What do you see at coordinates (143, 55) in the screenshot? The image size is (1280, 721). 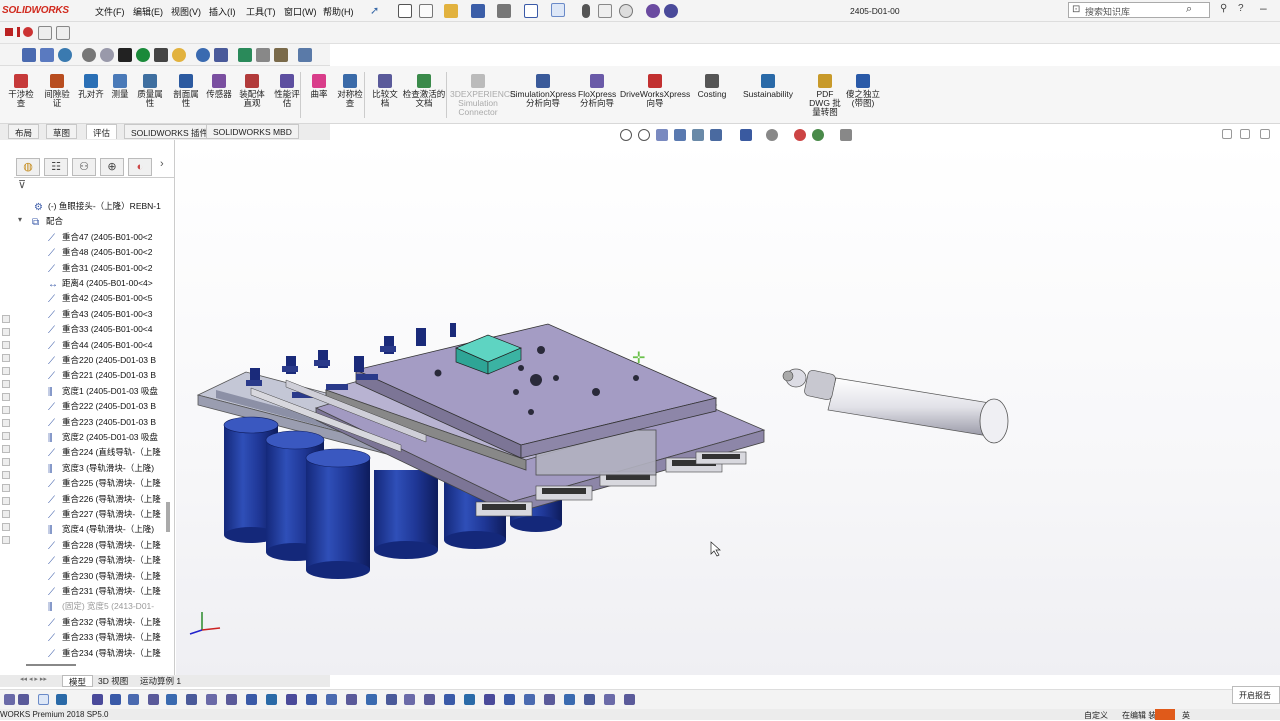 I see `green-marker-icon` at bounding box center [143, 55].